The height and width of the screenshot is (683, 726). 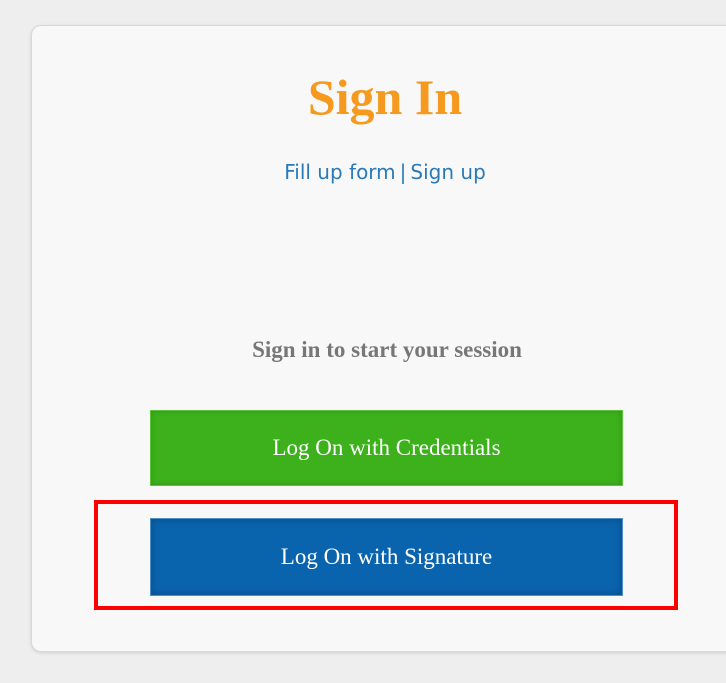 I want to click on log-on-with-signature-button: Log On with Signature, so click(x=386, y=557).